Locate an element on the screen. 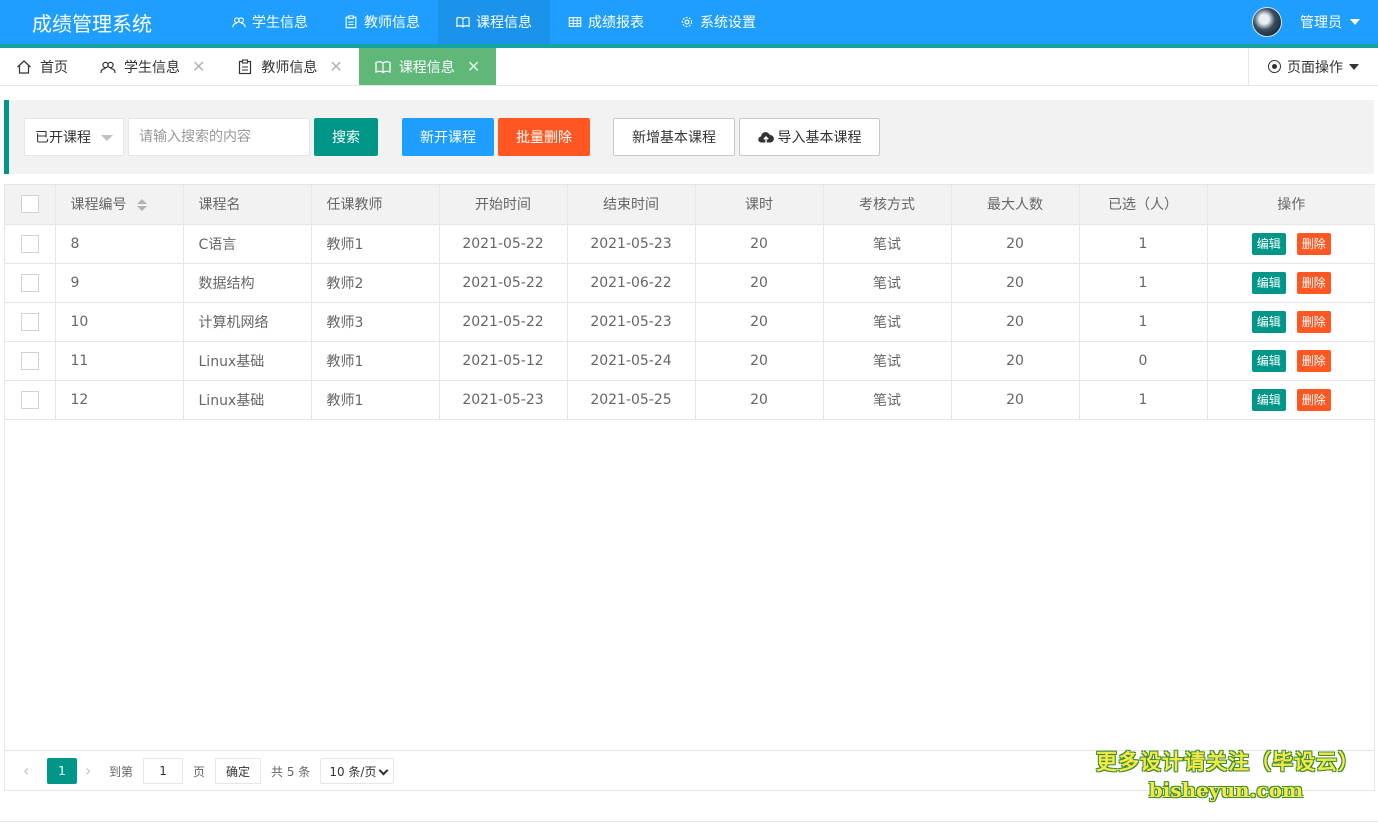 Image resolution: width=1378 pixels, height=823 pixels. goto-label: 到第 is located at coordinates (121, 771).